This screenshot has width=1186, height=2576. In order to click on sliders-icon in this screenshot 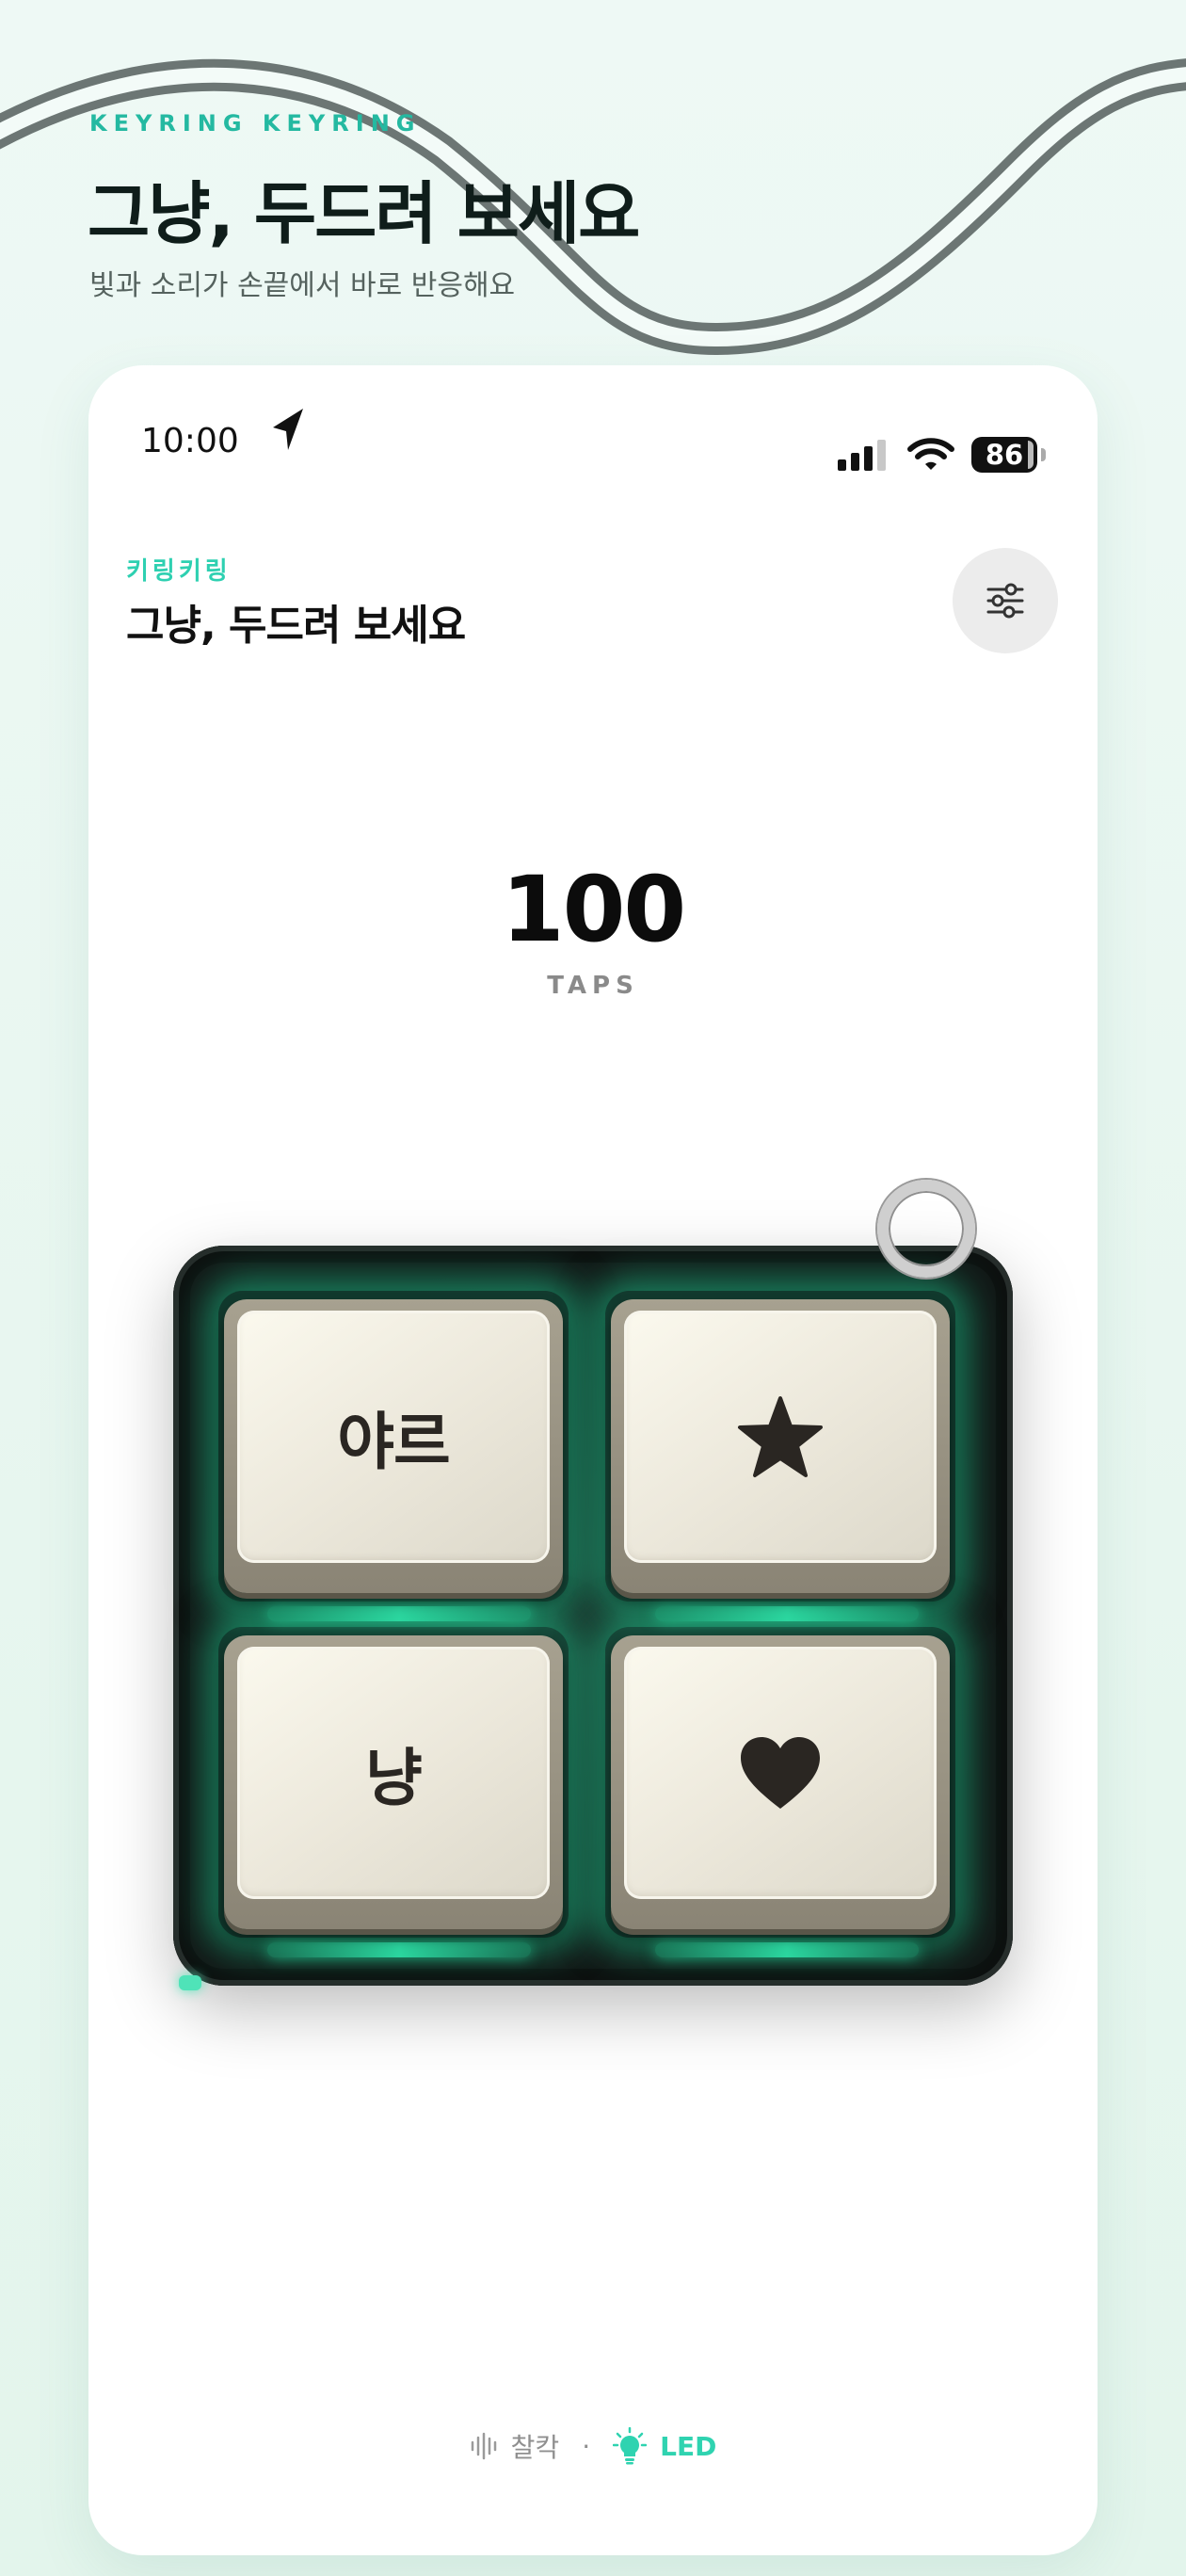, I will do `click(1005, 601)`.